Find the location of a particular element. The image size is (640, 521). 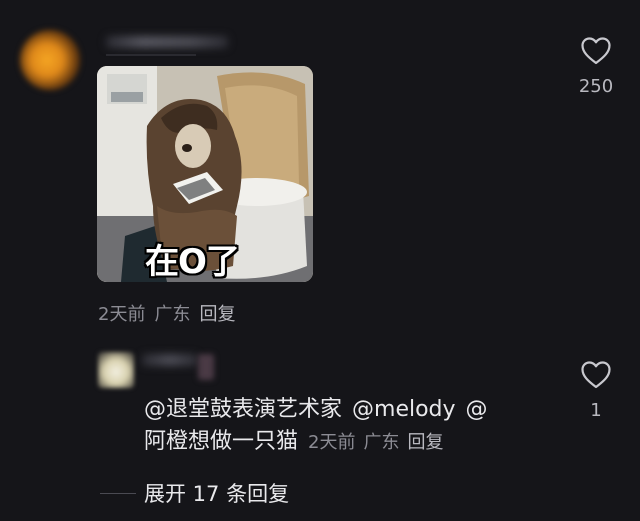

comment-location: 广东 is located at coordinates (172, 314).